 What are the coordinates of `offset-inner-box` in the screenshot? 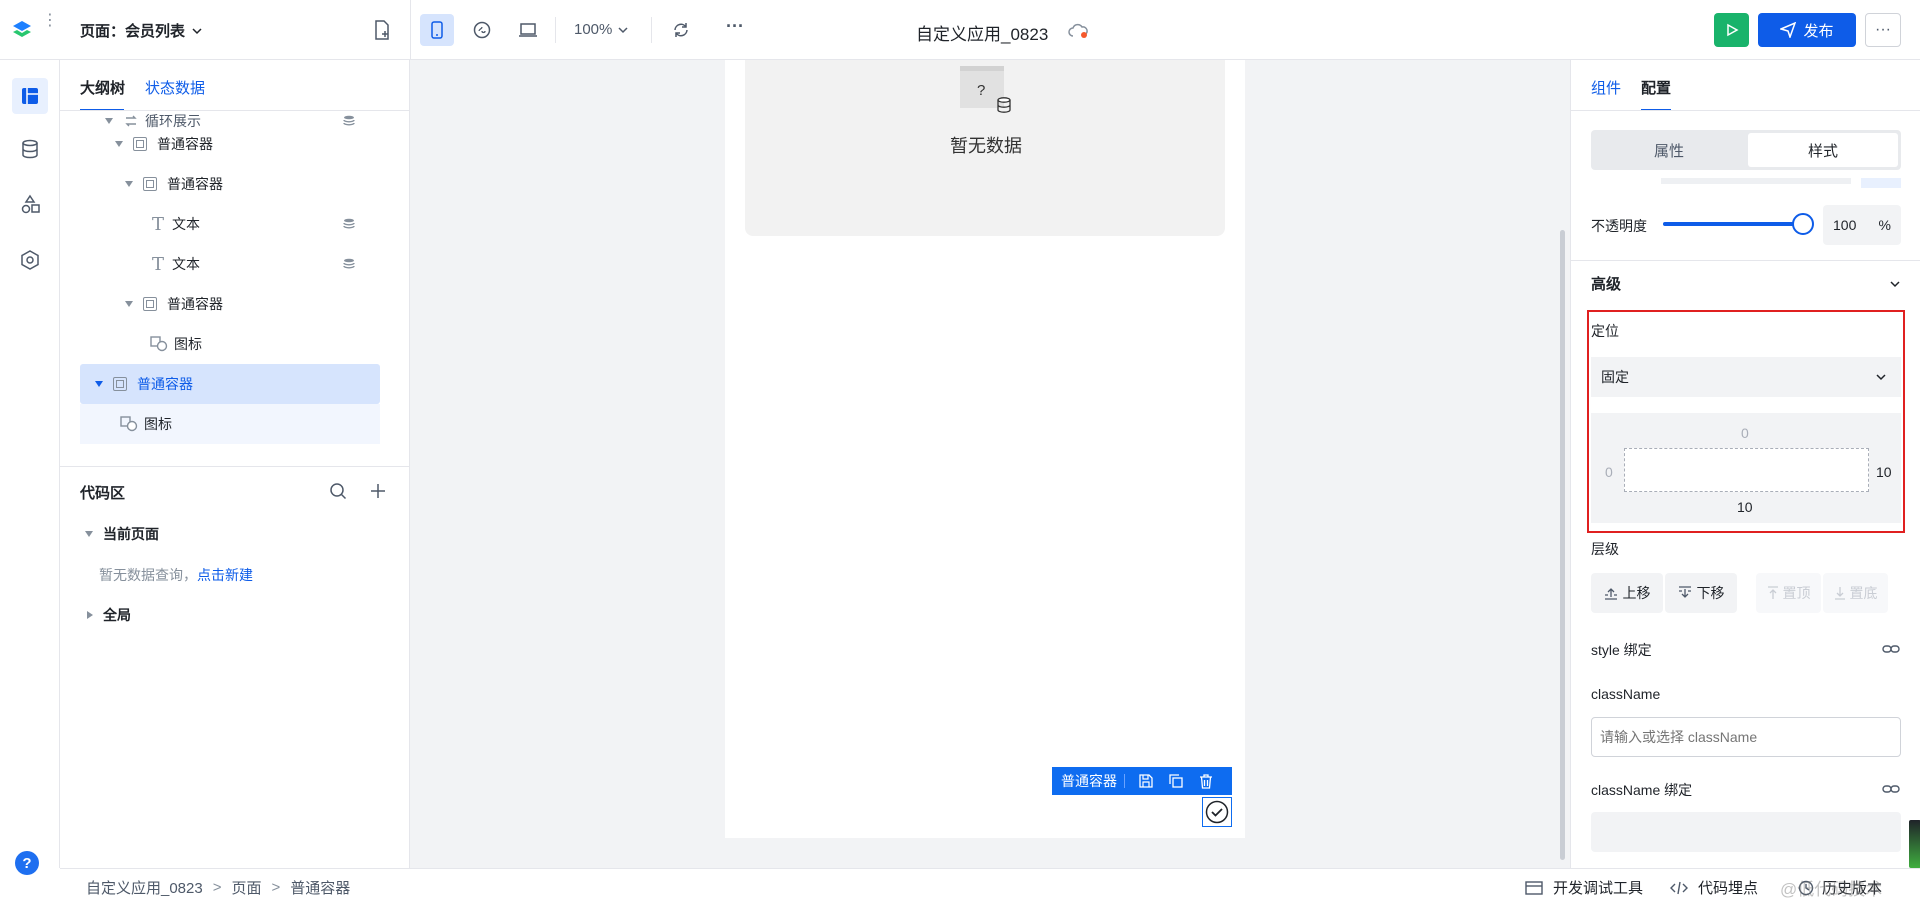 It's located at (1746, 470).